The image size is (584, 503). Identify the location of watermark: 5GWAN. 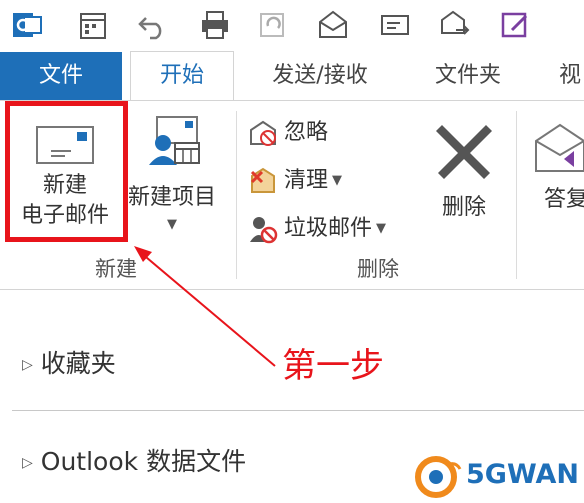
(499, 477).